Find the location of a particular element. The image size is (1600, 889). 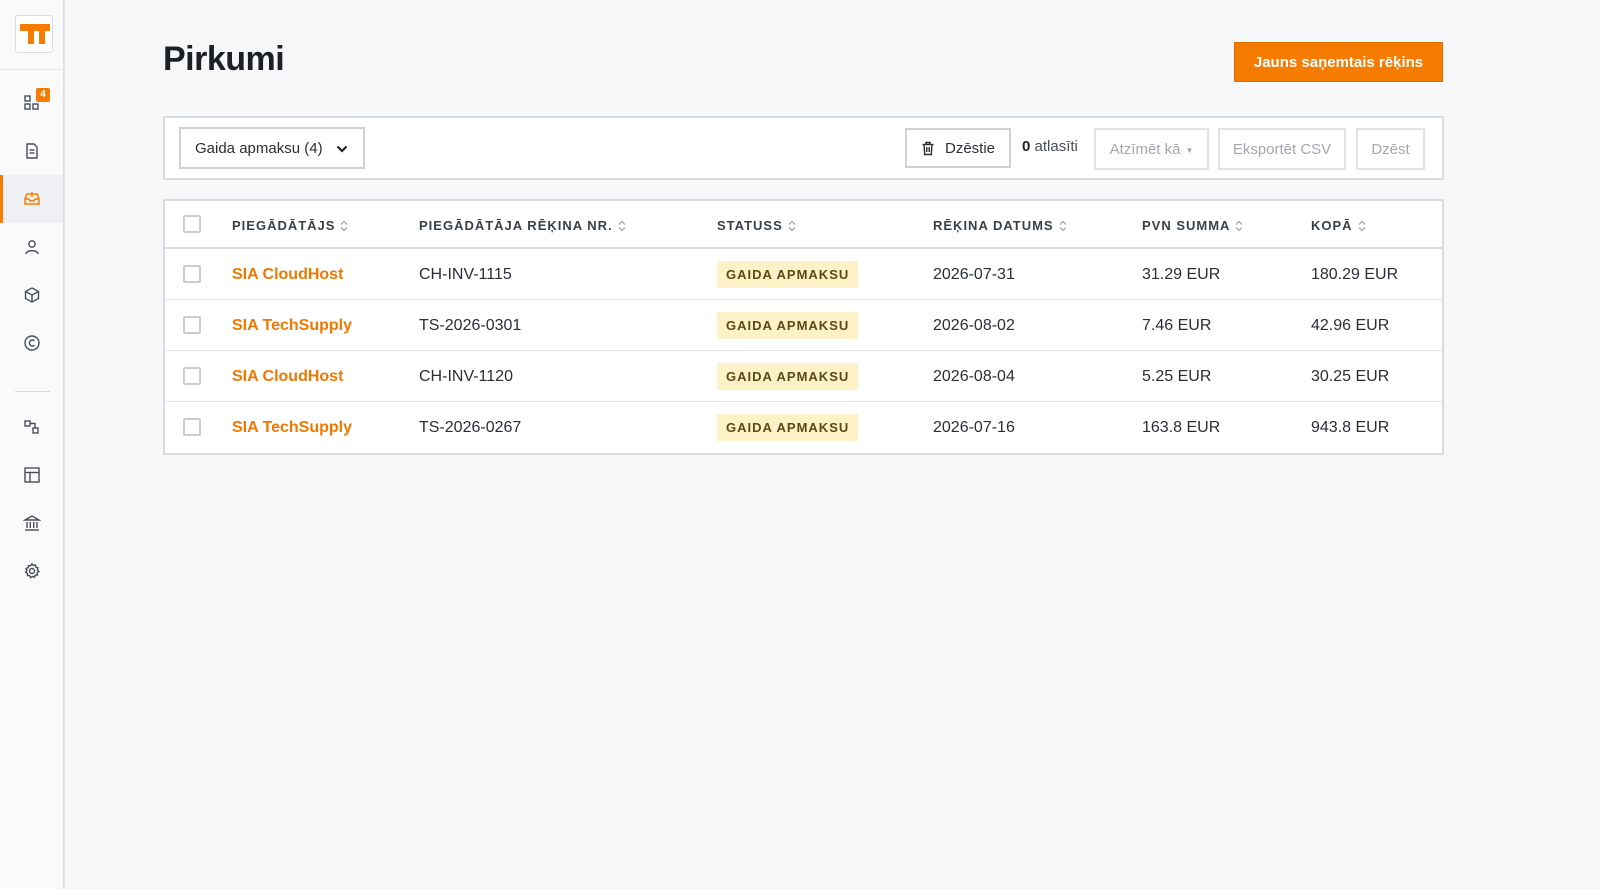

page-title: Pirkumi is located at coordinates (224, 59).